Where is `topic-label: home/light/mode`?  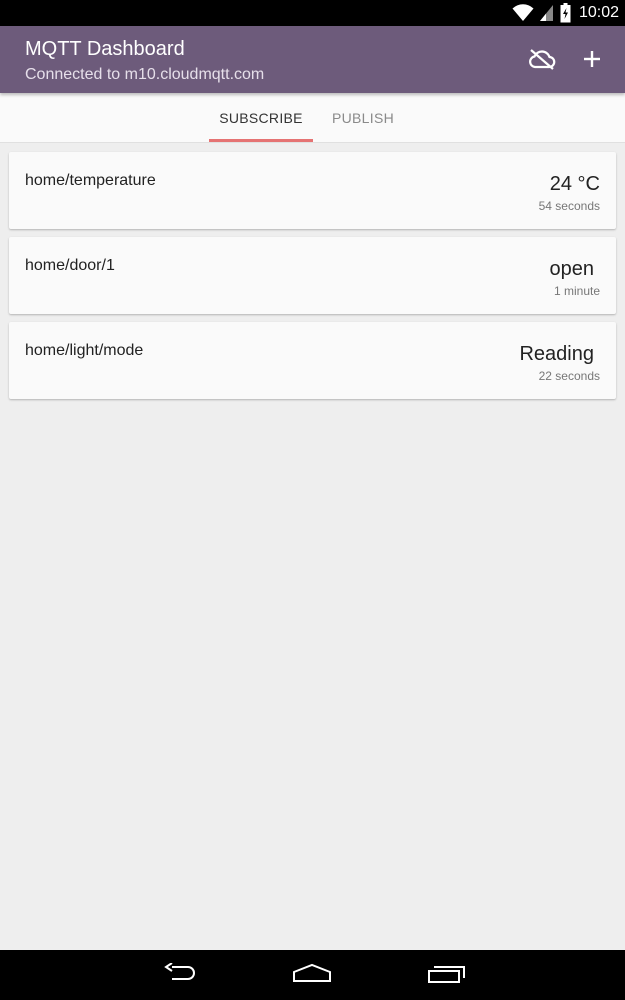 topic-label: home/light/mode is located at coordinates (84, 350).